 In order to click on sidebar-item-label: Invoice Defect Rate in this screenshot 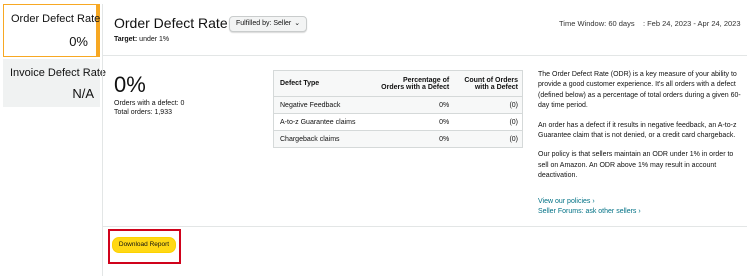, I will do `click(58, 73)`.